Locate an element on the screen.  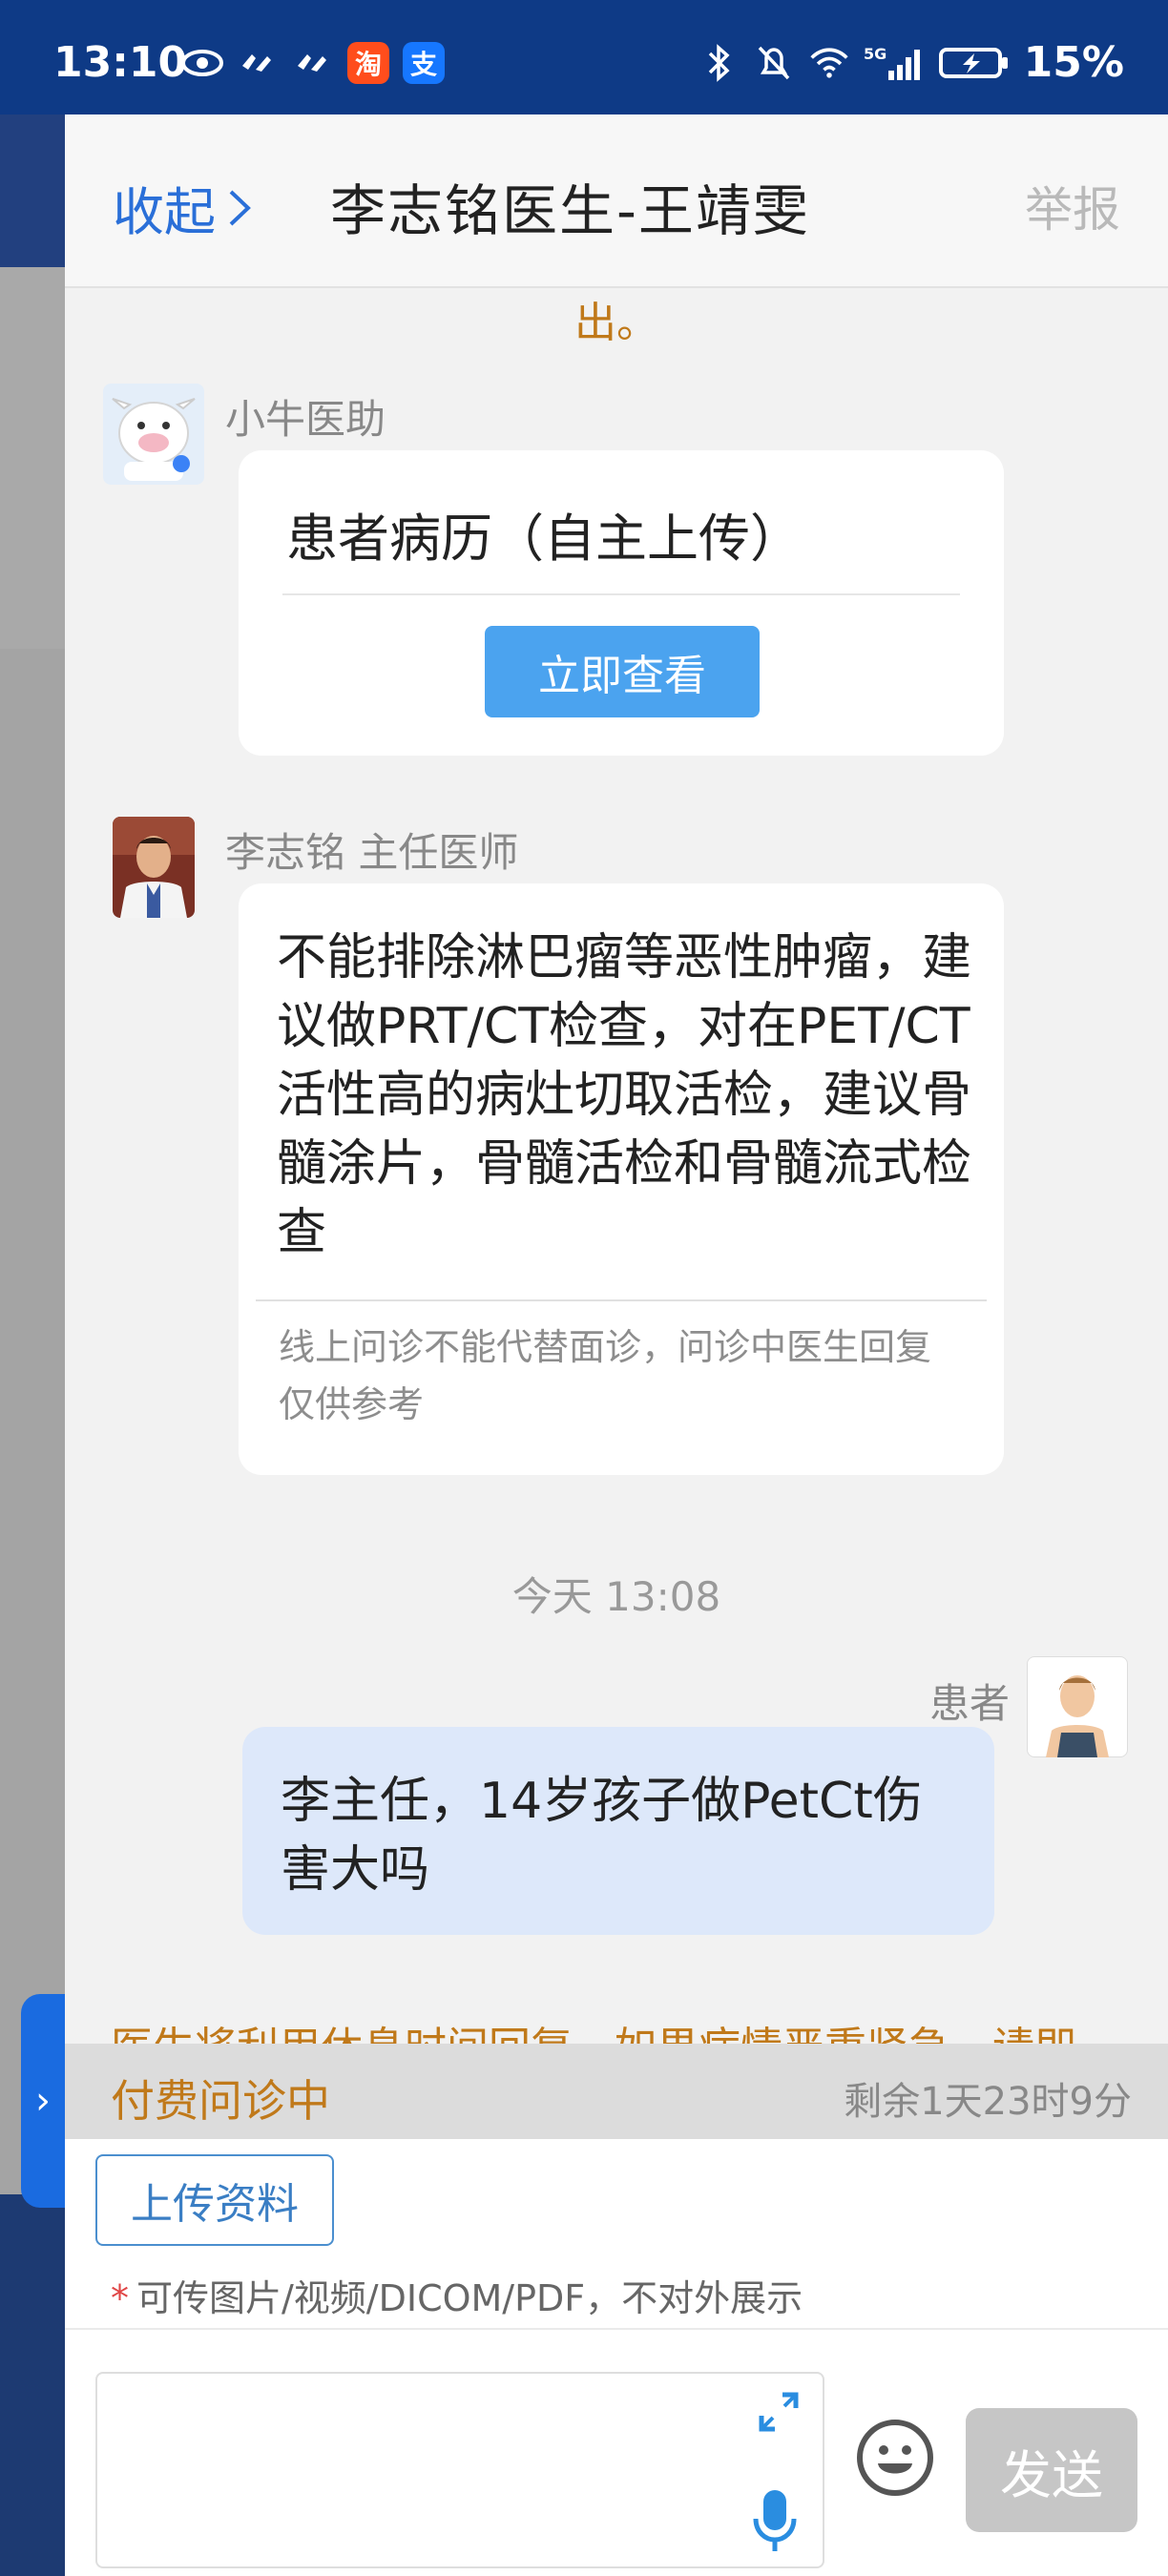
battery-charging-icon is located at coordinates (974, 63).